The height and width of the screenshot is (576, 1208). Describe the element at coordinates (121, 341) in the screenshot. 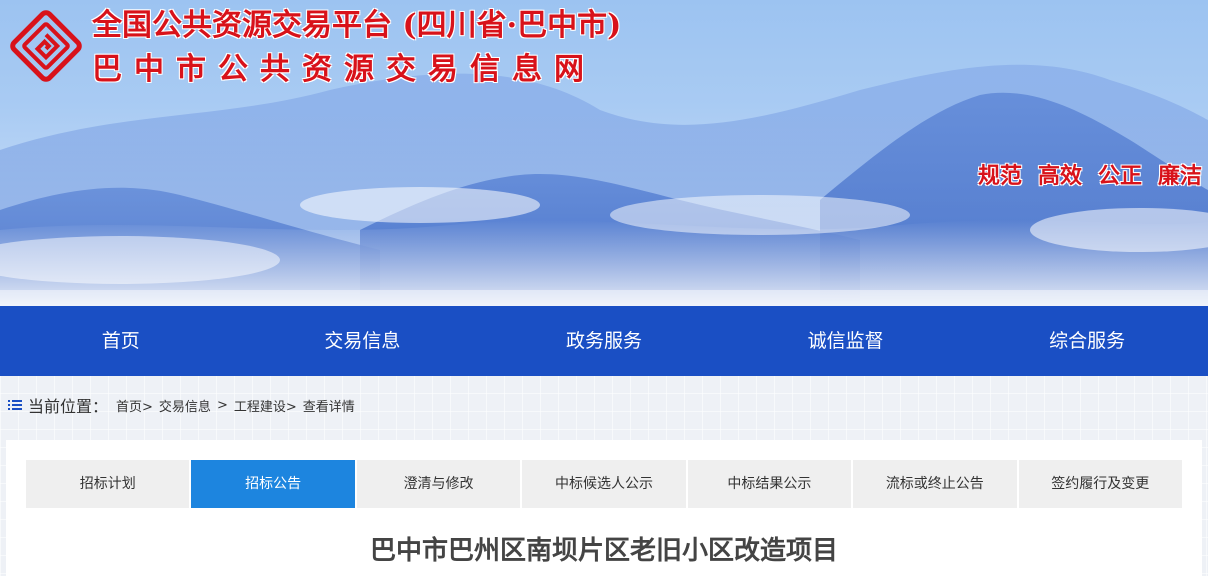

I see `nav-item-home: 首页` at that location.